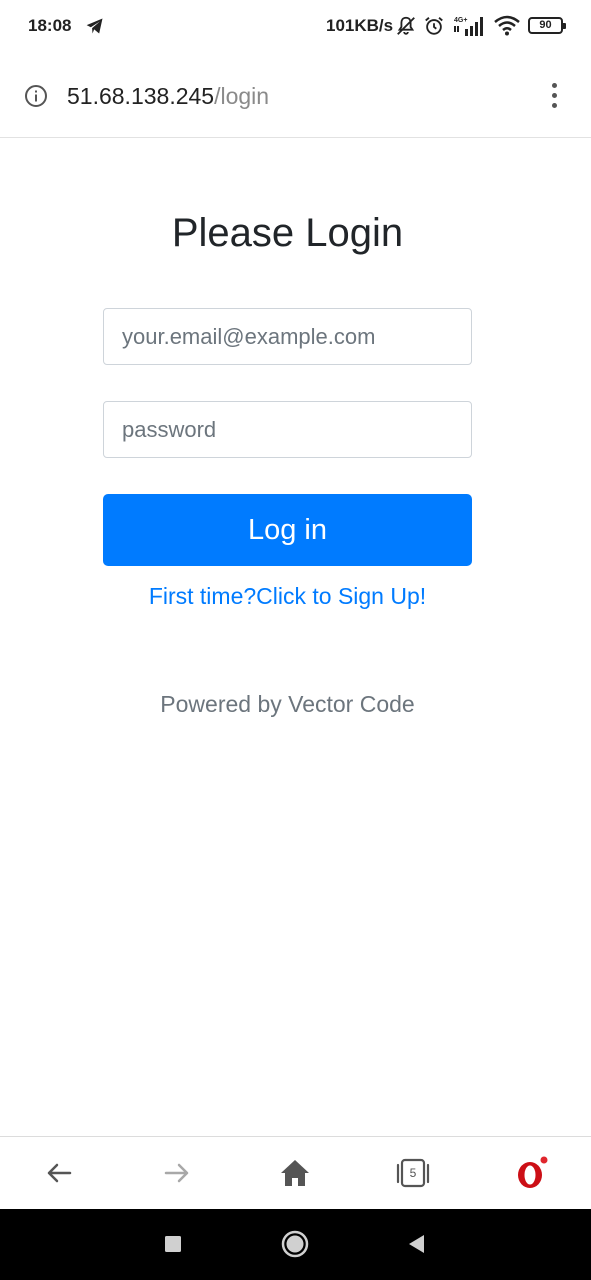 Image resolution: width=591 pixels, height=1280 pixels. Describe the element at coordinates (468, 26) in the screenshot. I see `signal-icon: 4G+` at that location.